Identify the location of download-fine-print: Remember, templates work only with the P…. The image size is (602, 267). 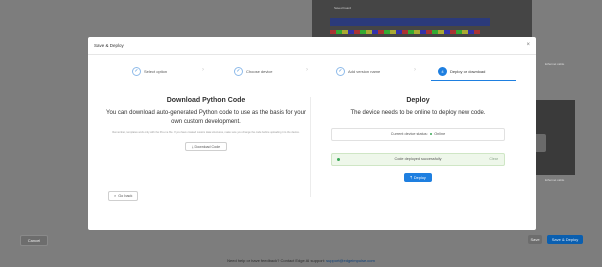
(206, 132).